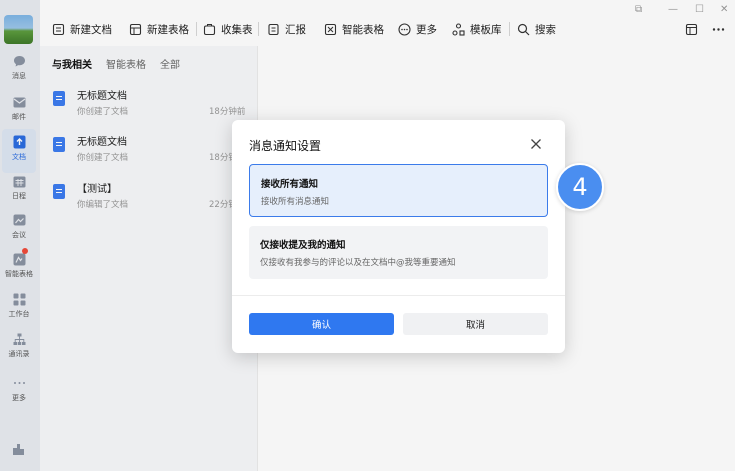  Describe the element at coordinates (398, 295) in the screenshot. I see `dialog-divider` at that location.